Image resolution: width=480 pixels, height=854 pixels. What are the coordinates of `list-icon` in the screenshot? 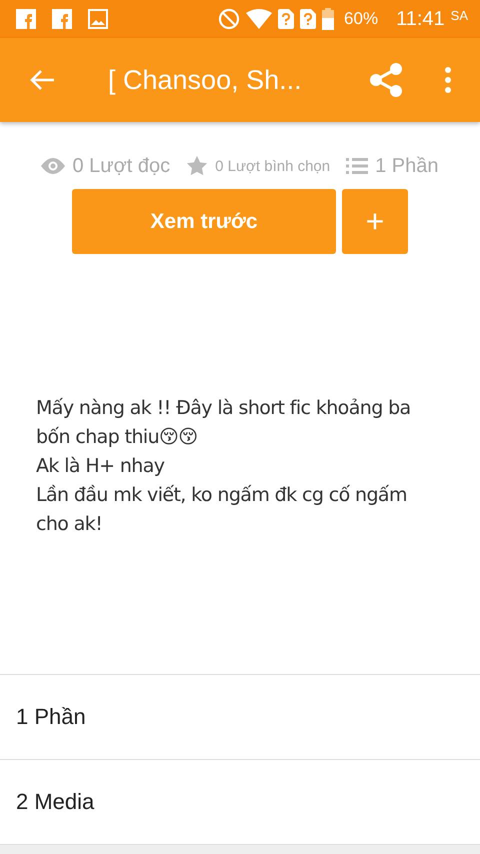 It's located at (357, 166).